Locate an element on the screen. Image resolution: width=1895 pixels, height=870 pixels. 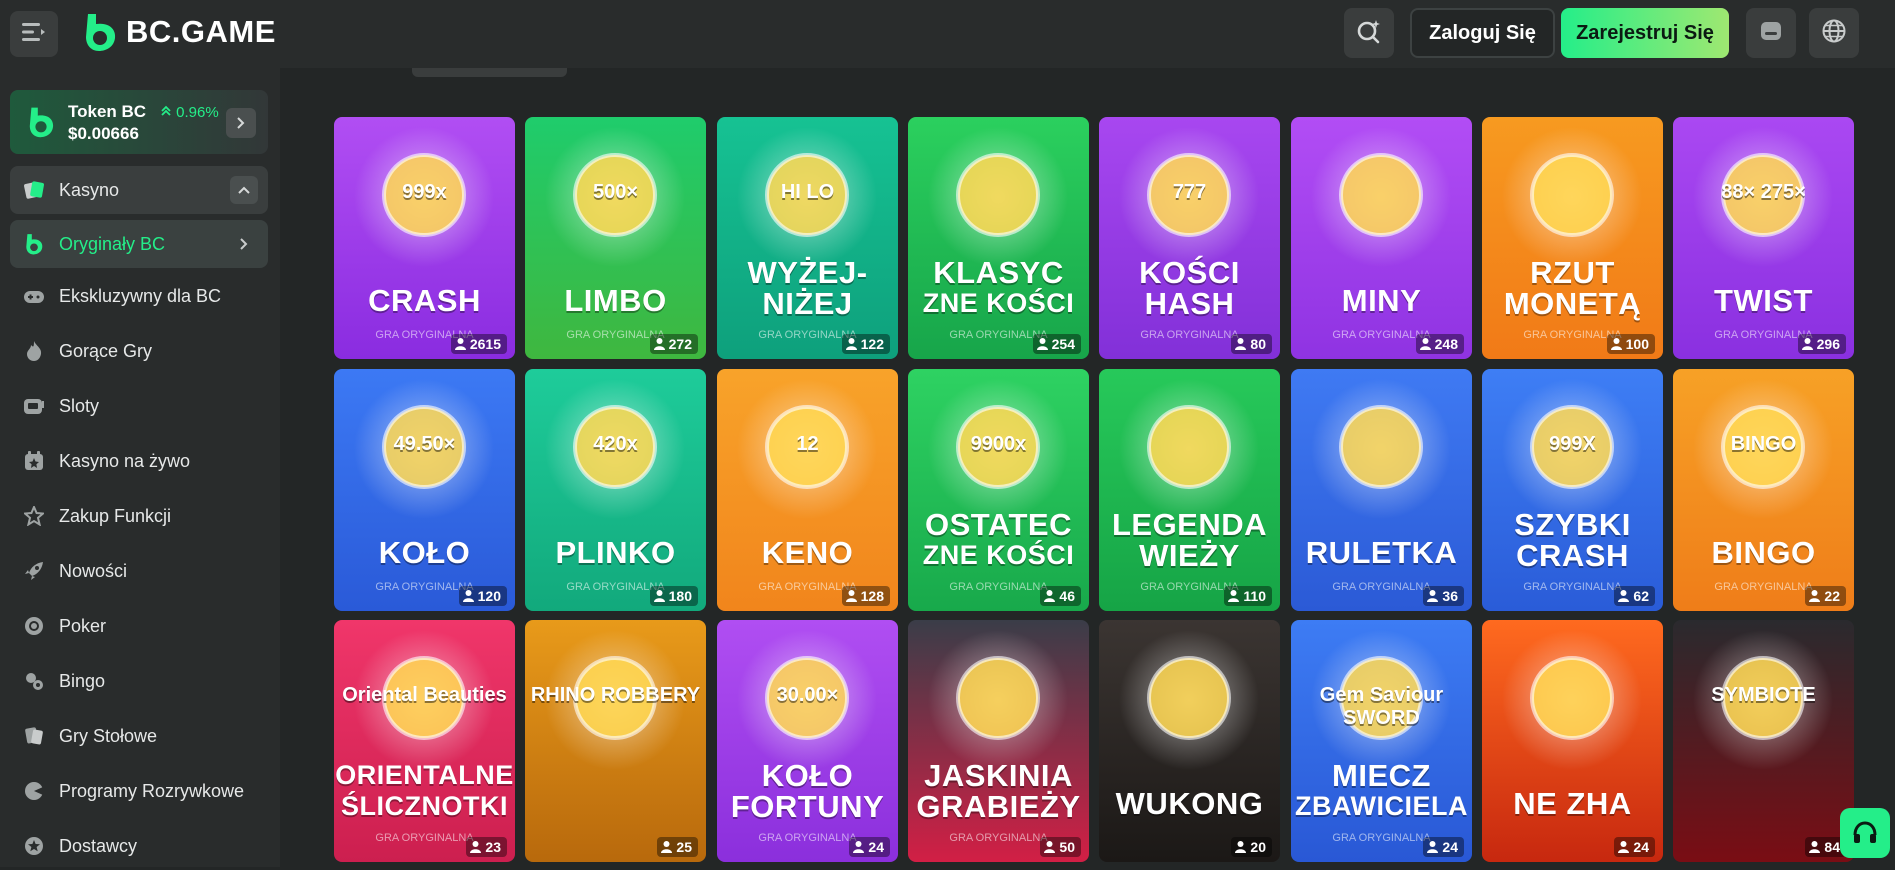
menu-icon is located at coordinates (34, 34).